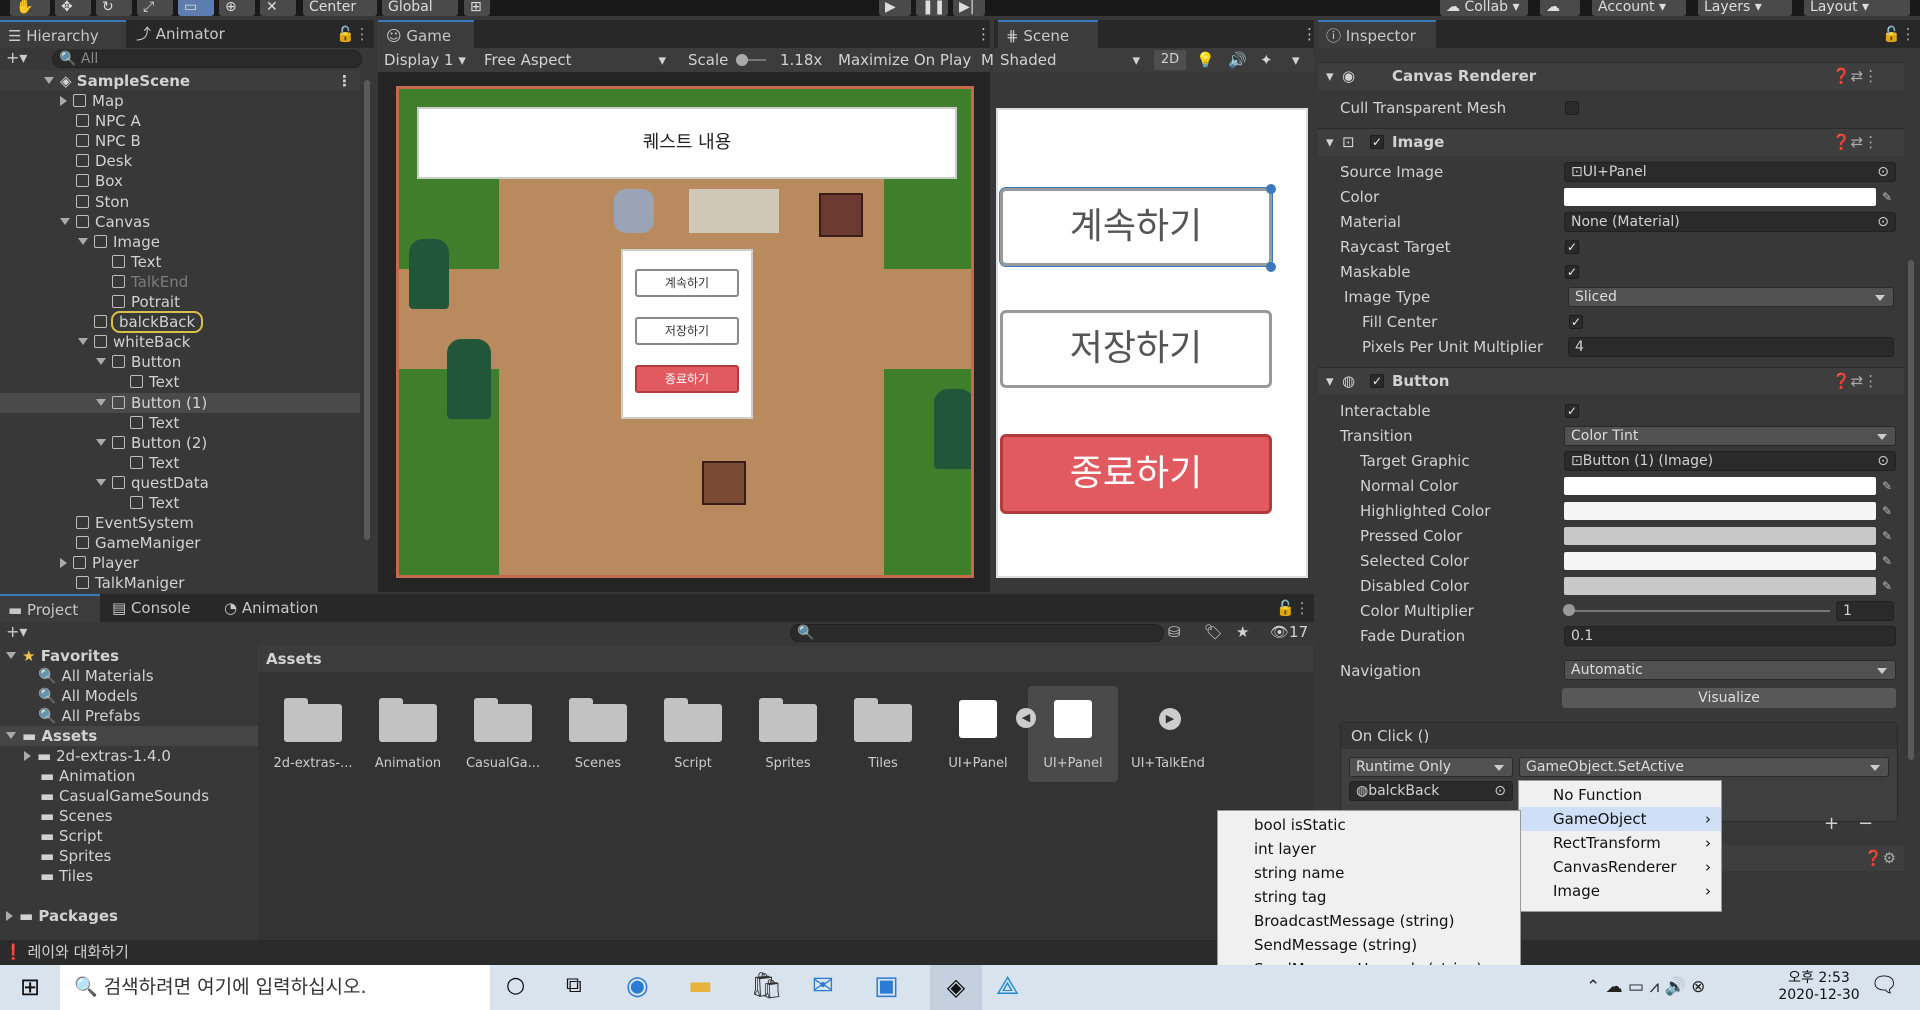  What do you see at coordinates (1289, 632) in the screenshot?
I see `hidden-count: 👁17` at bounding box center [1289, 632].